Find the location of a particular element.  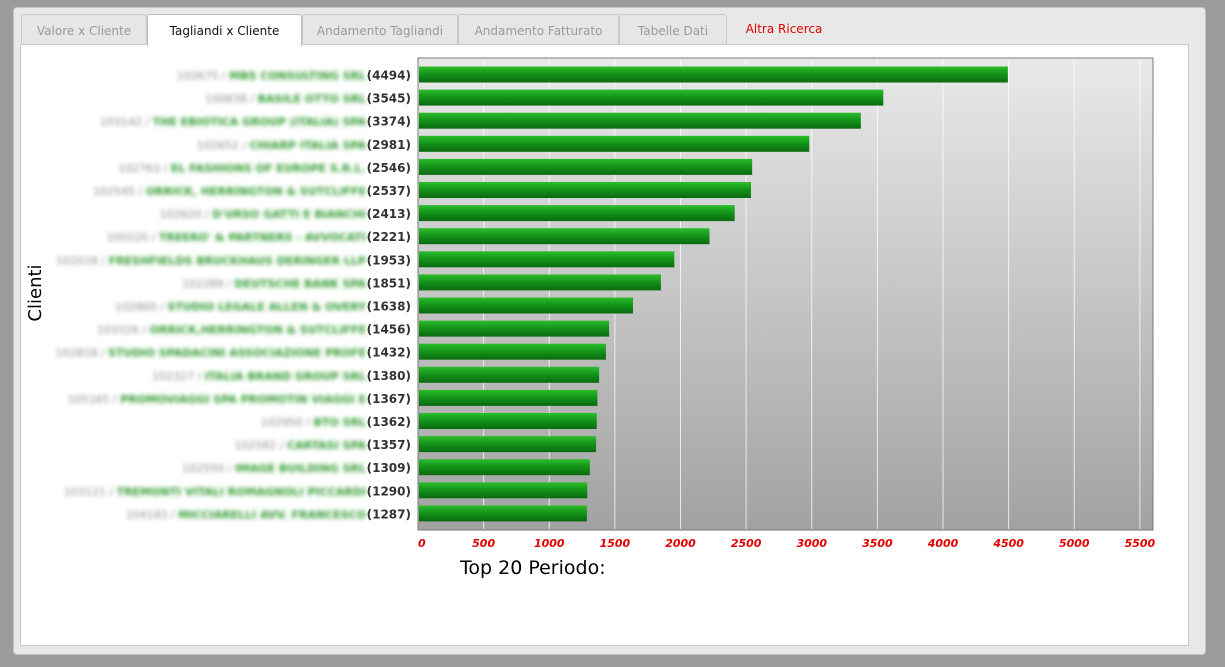

category-label: 102652 / CHIARP ITALIA SPA is located at coordinates (282, 145).